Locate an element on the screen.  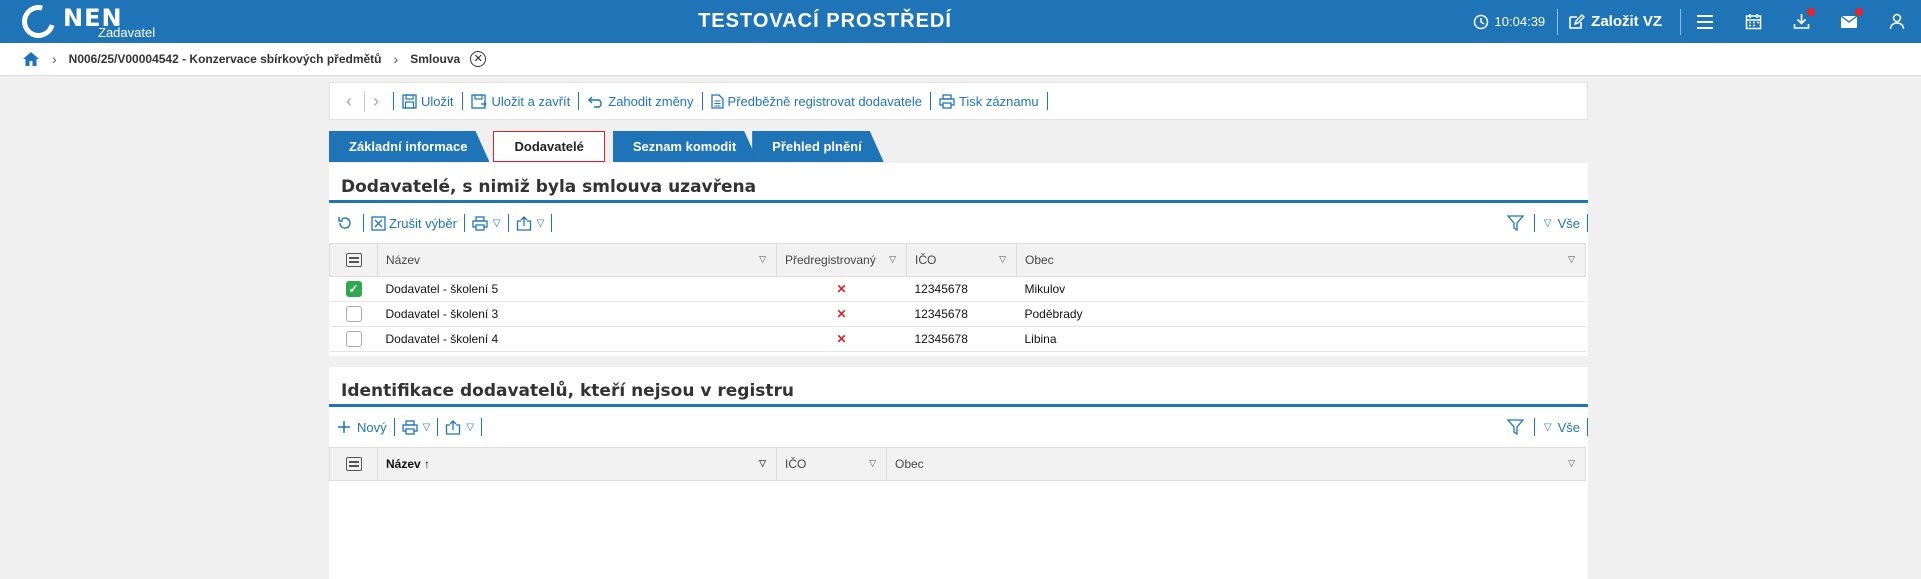
preregister-supplier-button: Předběžně registrovat dodavatele is located at coordinates (816, 101).